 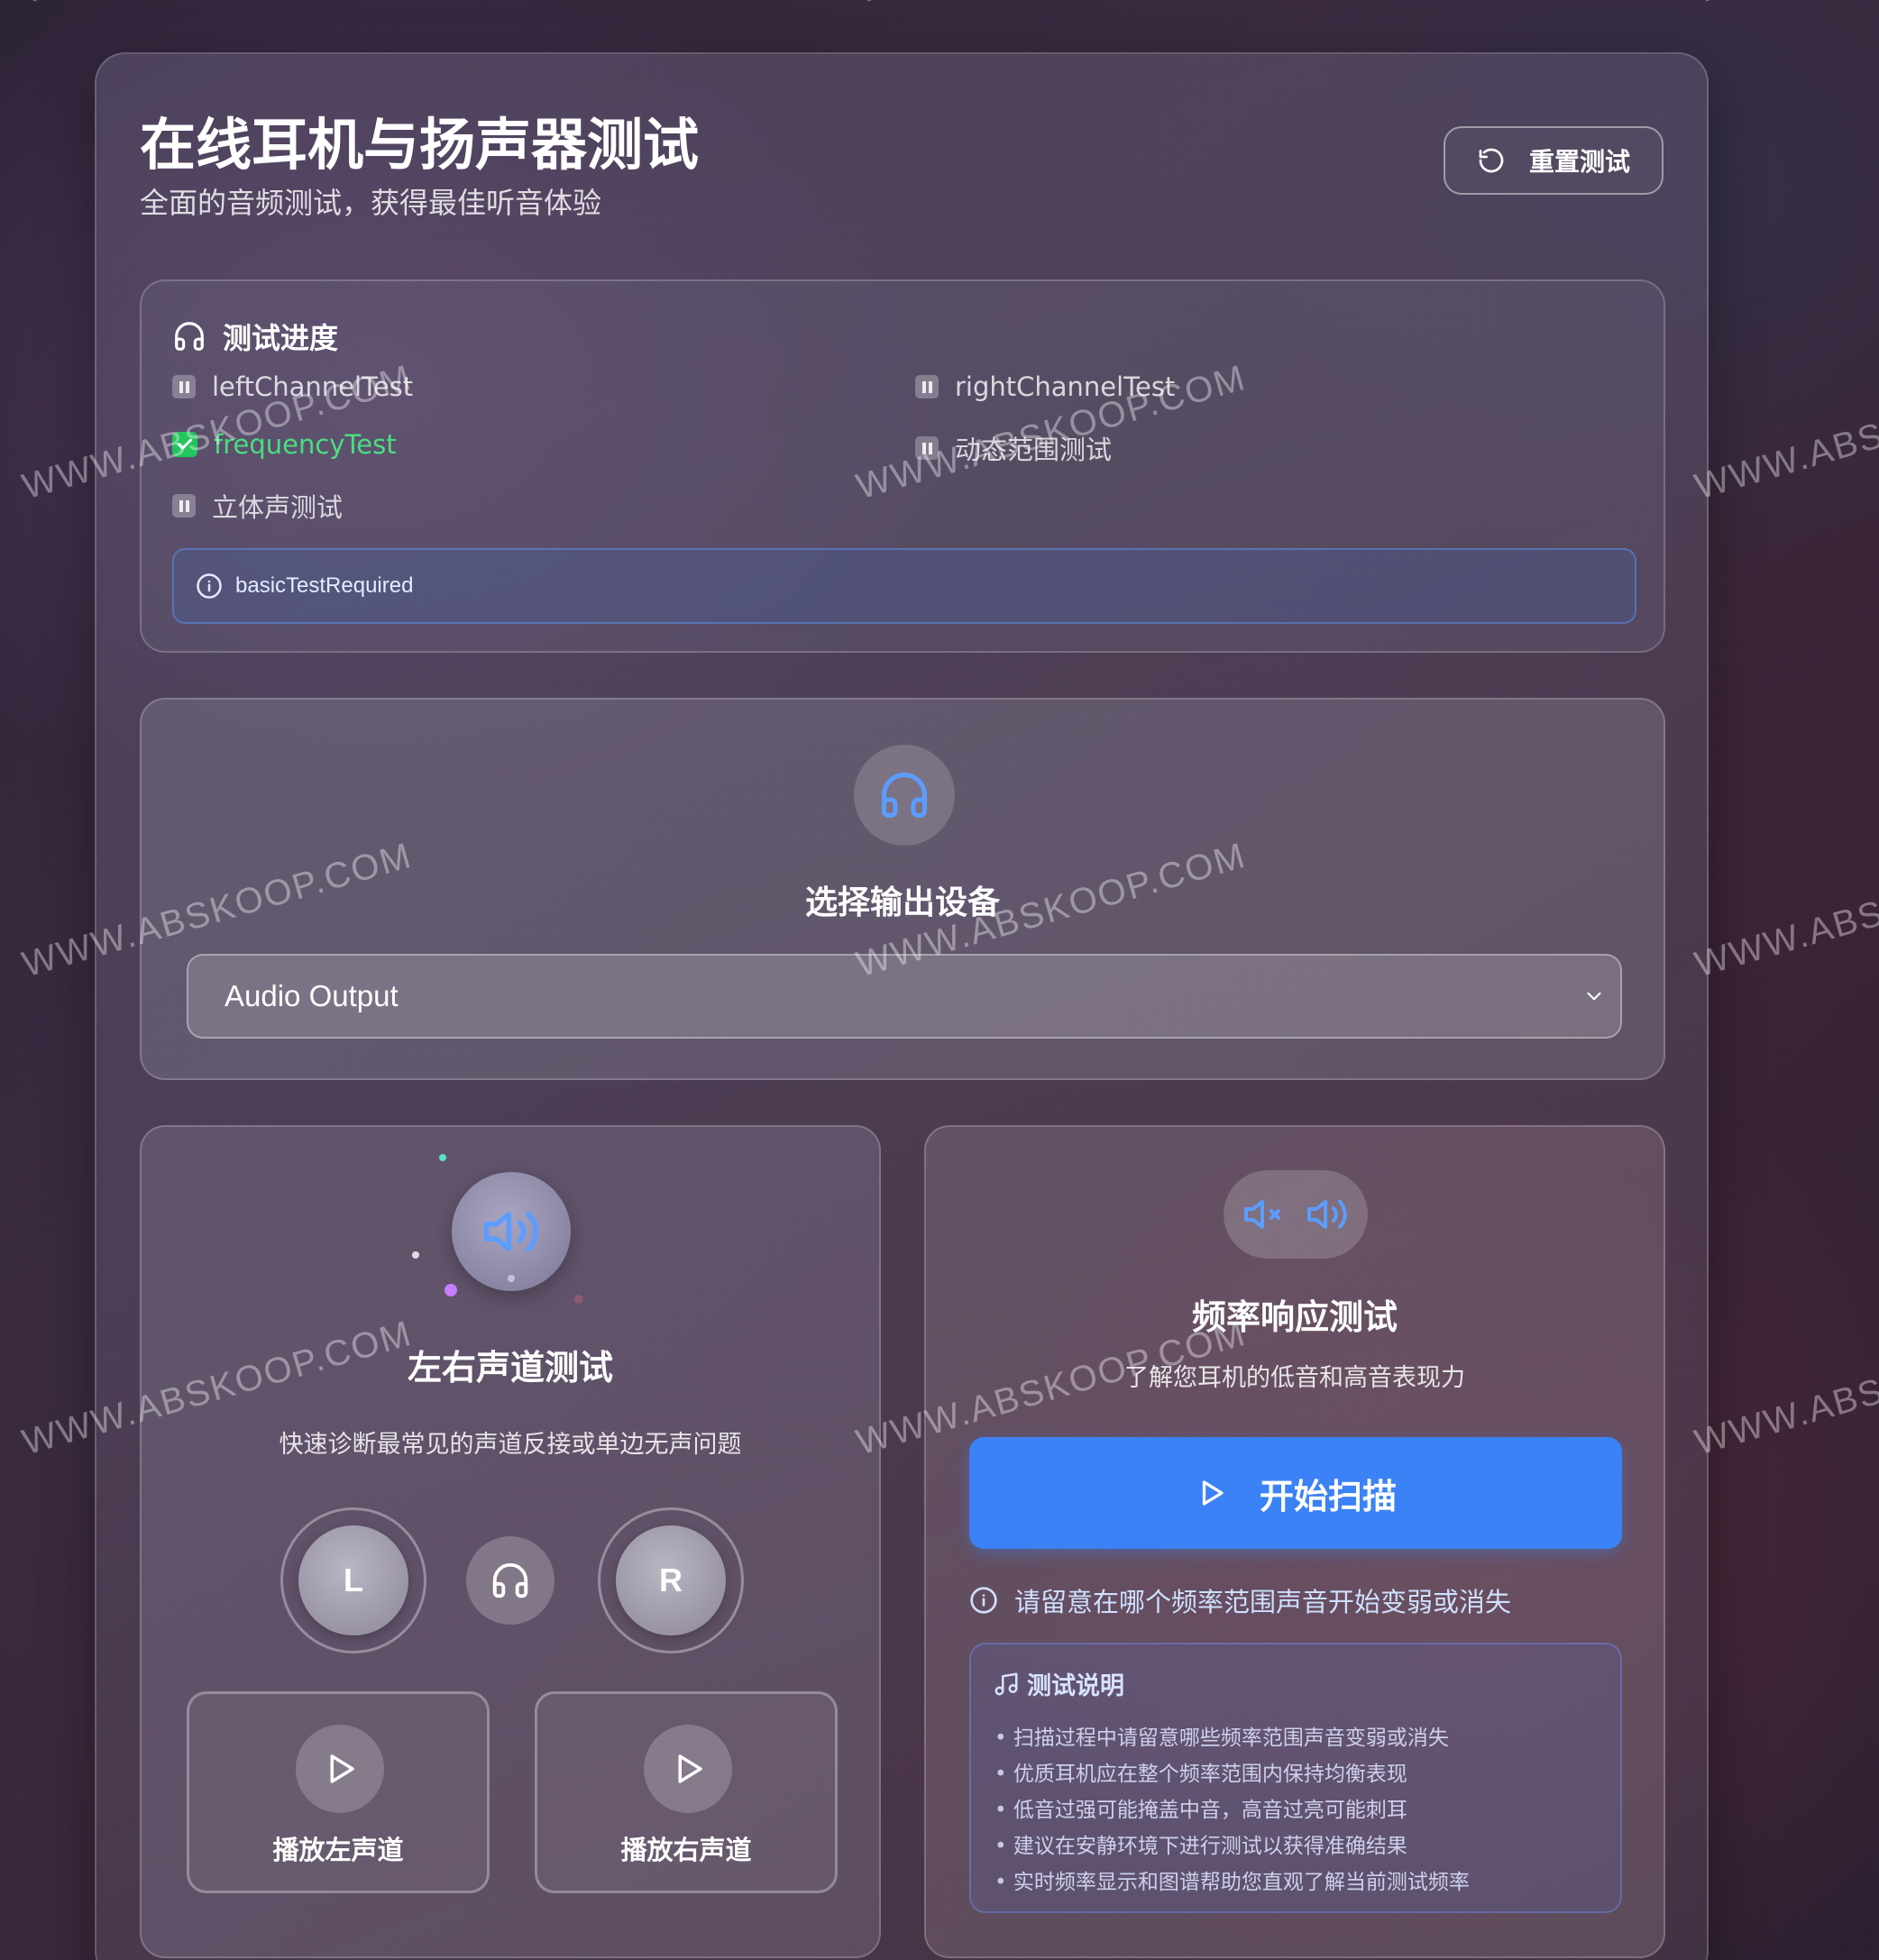 What do you see at coordinates (420, 145) in the screenshot?
I see `page-title: 在线耳机与扬声器测试` at bounding box center [420, 145].